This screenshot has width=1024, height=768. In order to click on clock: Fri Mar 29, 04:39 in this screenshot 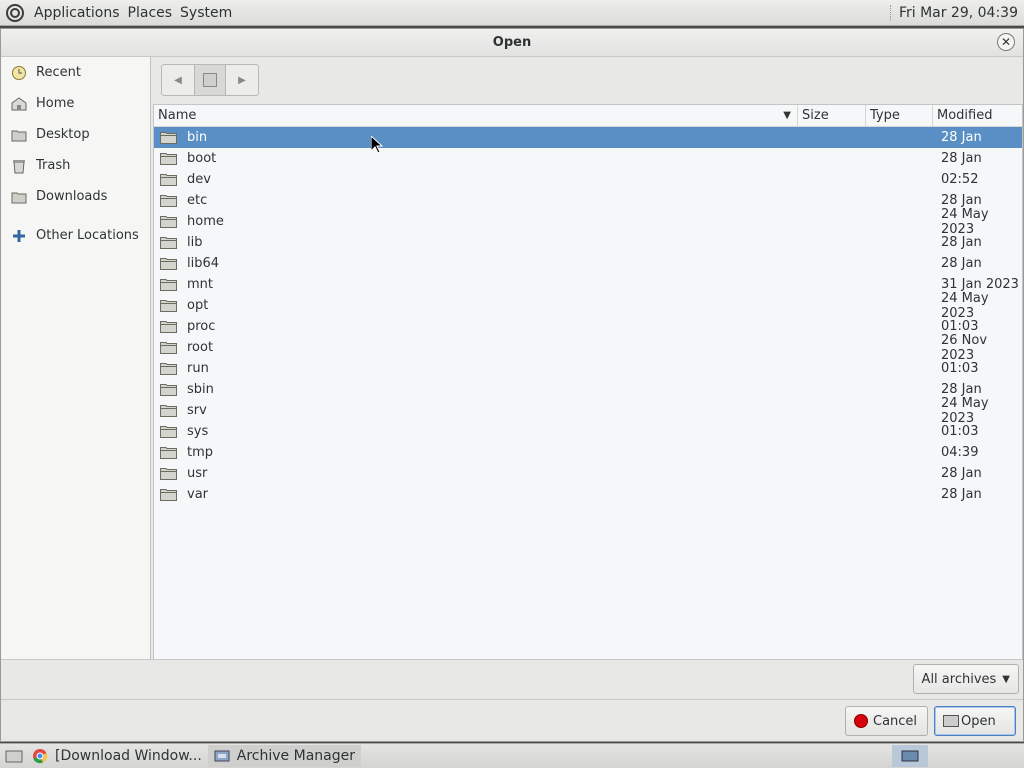, I will do `click(956, 12)`.